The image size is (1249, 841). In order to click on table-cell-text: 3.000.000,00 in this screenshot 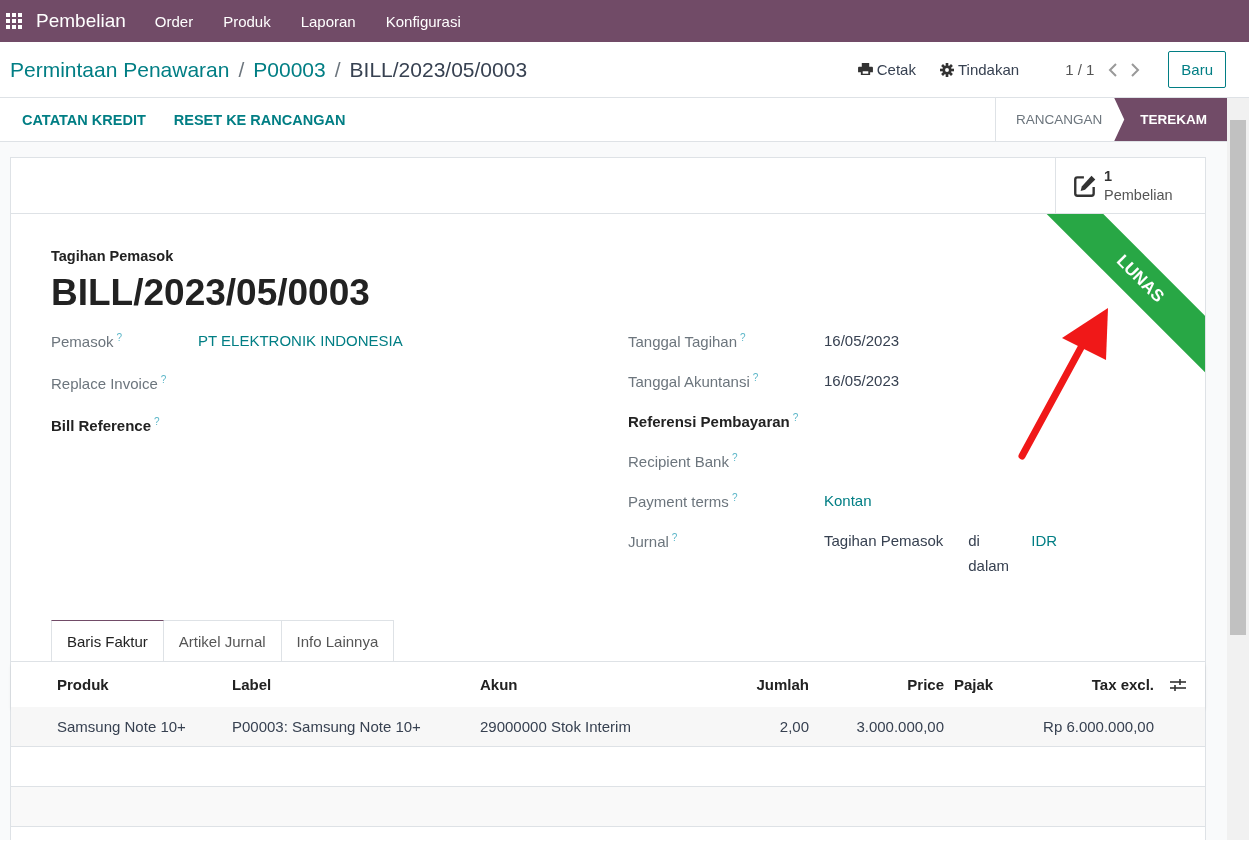, I will do `click(899, 726)`.